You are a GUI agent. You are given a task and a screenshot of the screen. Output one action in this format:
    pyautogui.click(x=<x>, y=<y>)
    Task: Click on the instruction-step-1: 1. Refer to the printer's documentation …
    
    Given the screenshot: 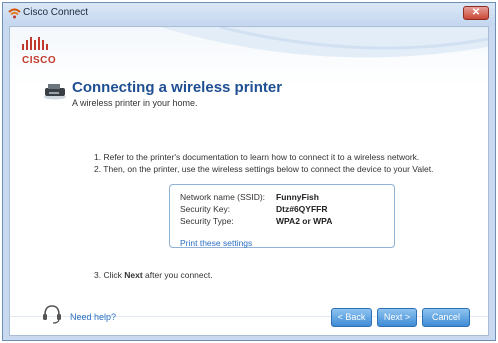 What is the action you would take?
    pyautogui.click(x=257, y=157)
    